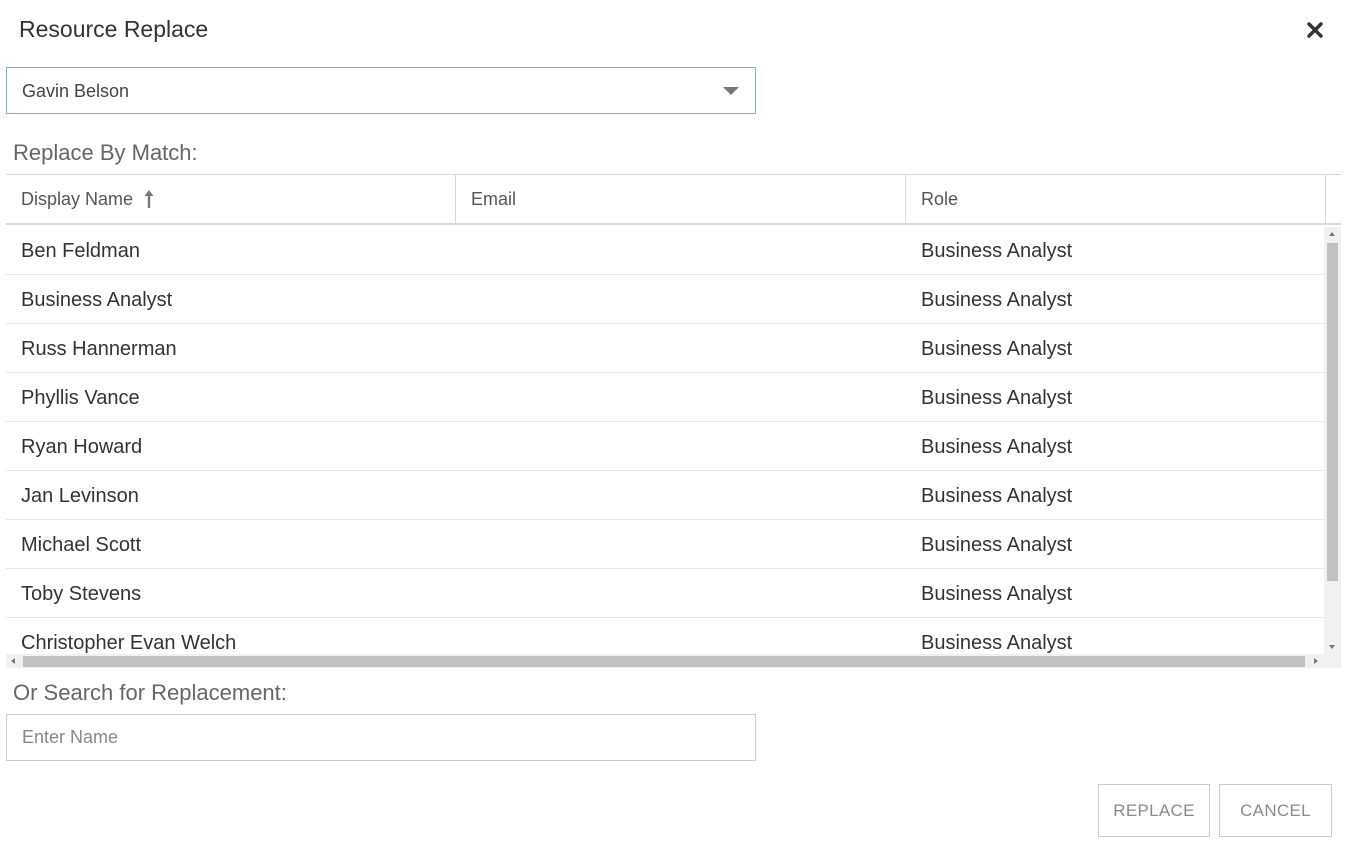  I want to click on cell-display-name: Russ Hannerman, so click(99, 349).